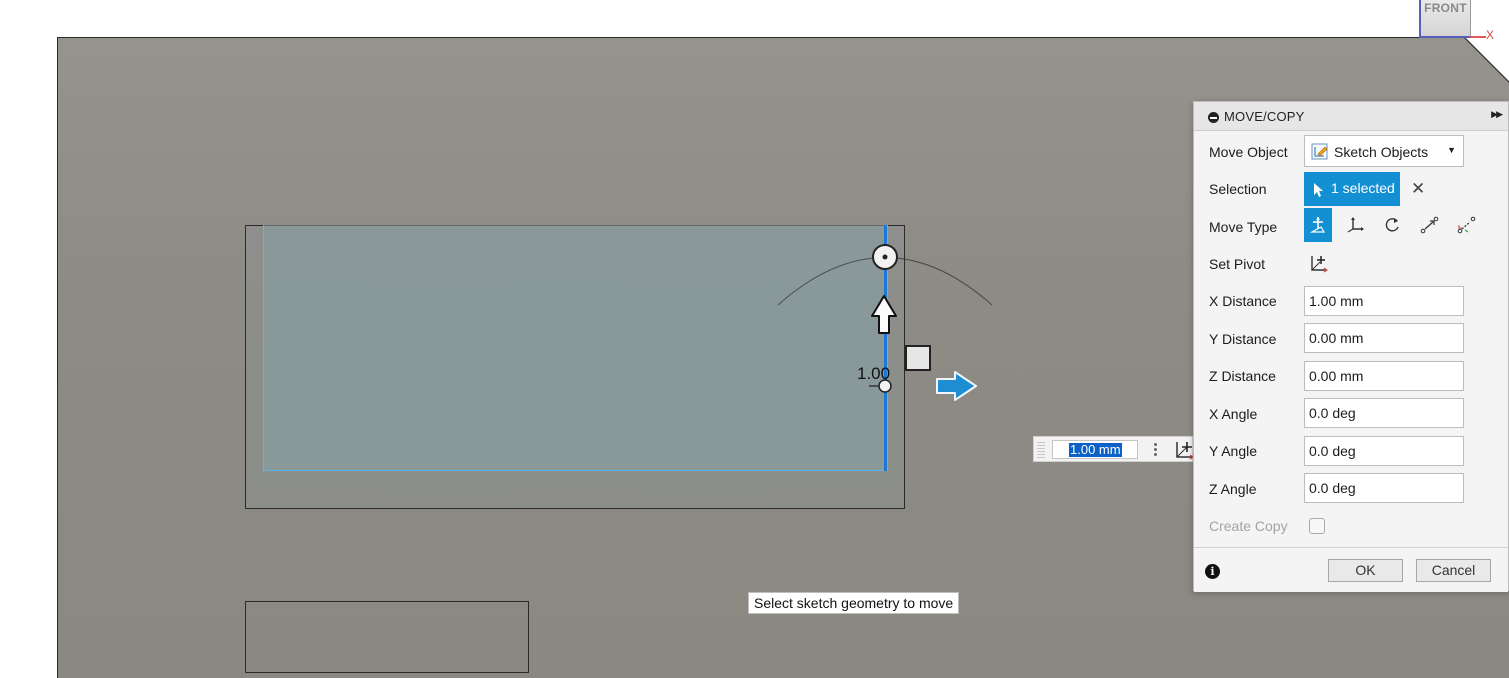 This screenshot has height=678, width=1509. I want to click on cancel-button: Cancel, so click(1453, 570).